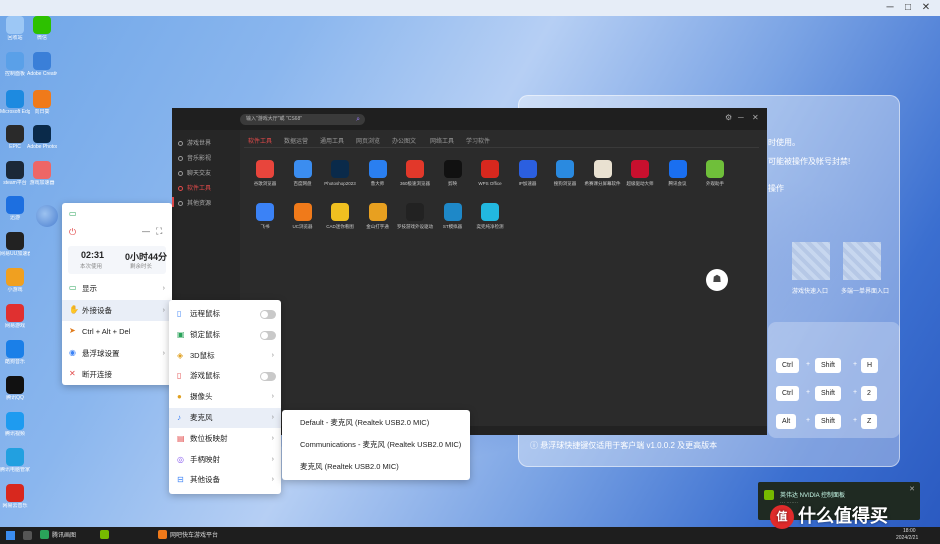 The width and height of the screenshot is (940, 544). What do you see at coordinates (926, 8) in the screenshot?
I see `close-icon: ✕` at bounding box center [926, 8].